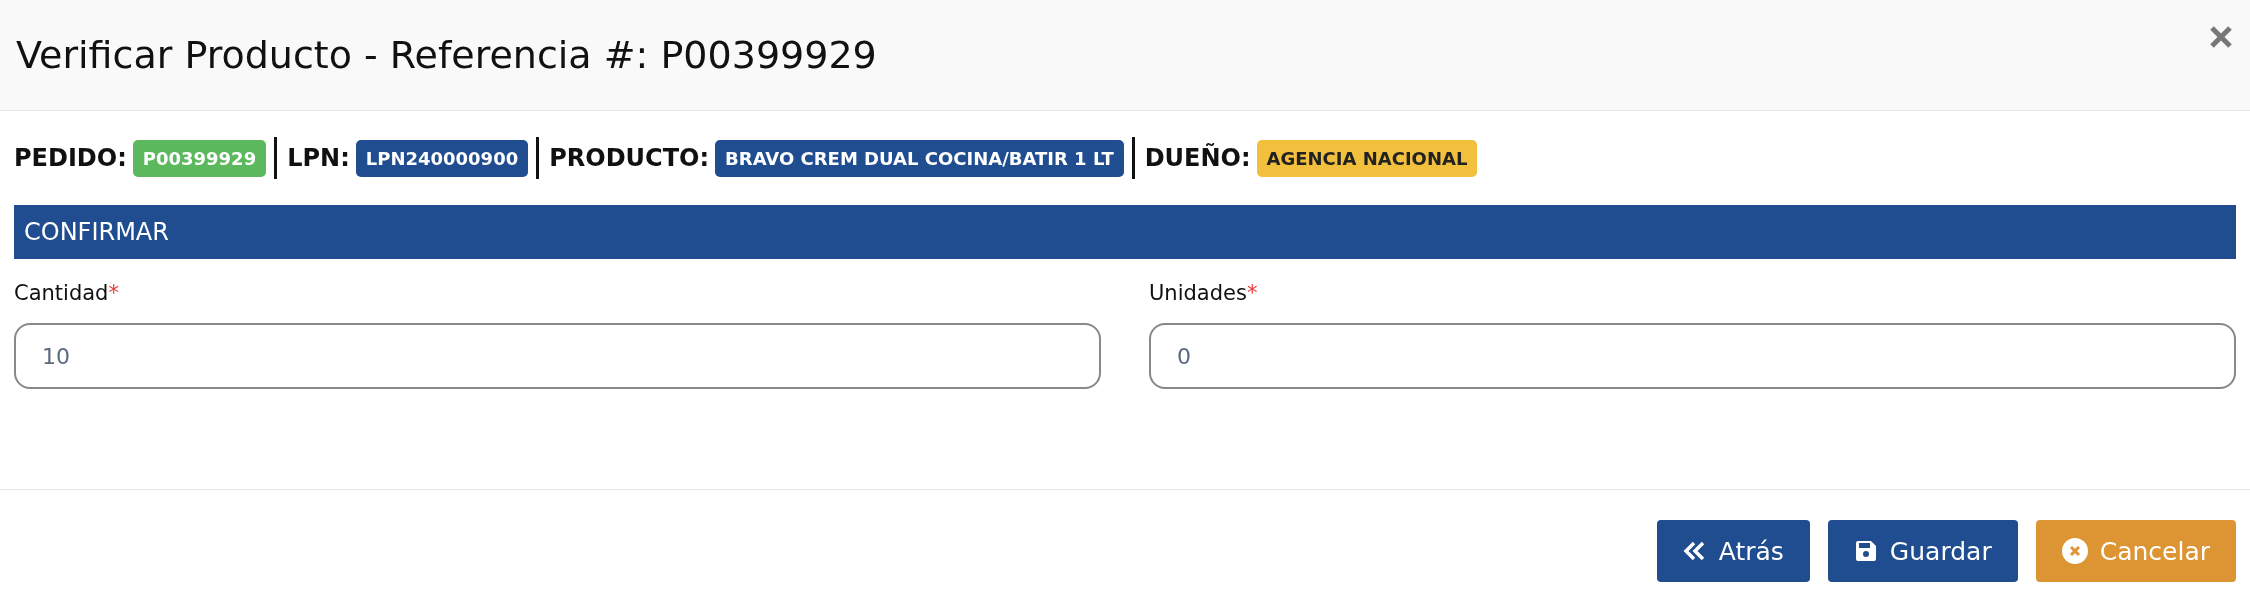  What do you see at coordinates (1367, 158) in the screenshot?
I see `info-tag: AGENCIA NACIONAL` at bounding box center [1367, 158].